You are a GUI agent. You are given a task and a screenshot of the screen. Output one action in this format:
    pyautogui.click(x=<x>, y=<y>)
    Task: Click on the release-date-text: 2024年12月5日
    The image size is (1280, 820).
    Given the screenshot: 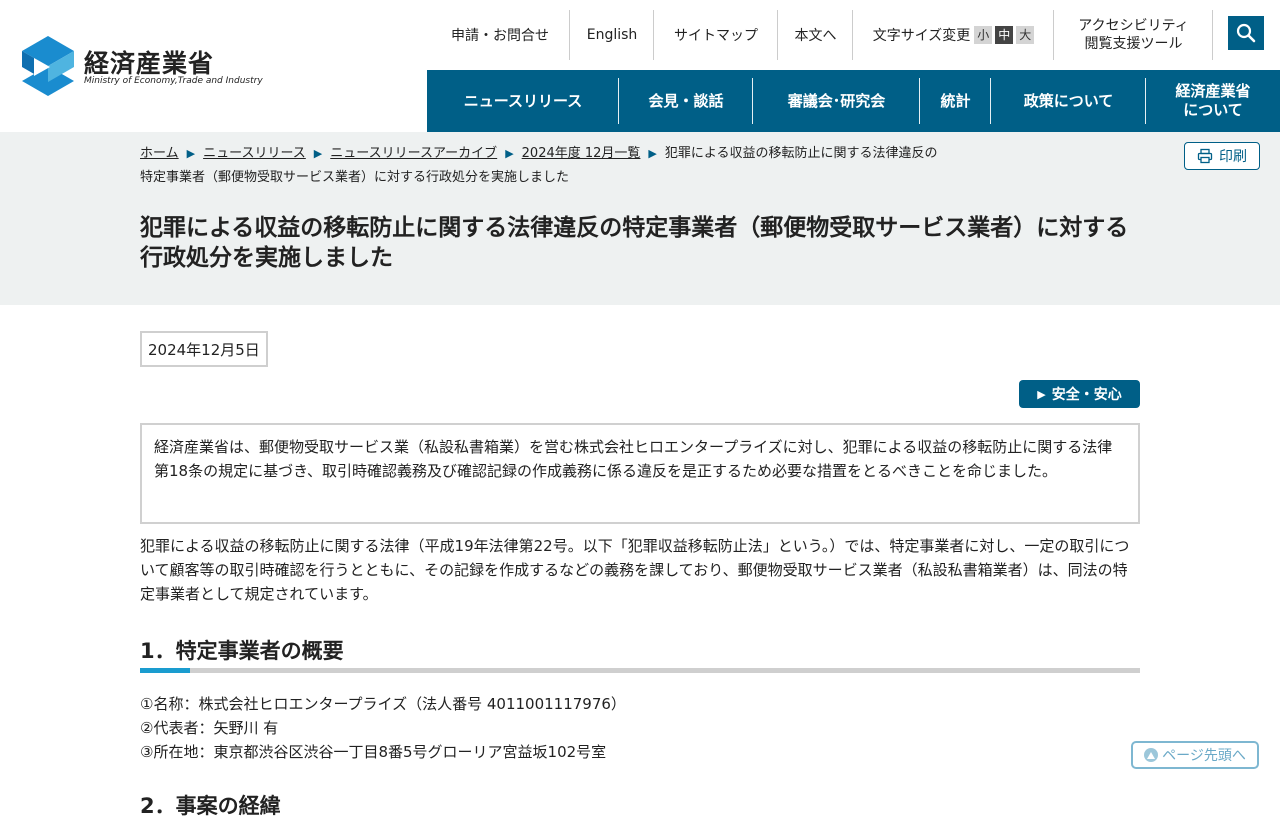 What is the action you would take?
    pyautogui.click(x=204, y=349)
    